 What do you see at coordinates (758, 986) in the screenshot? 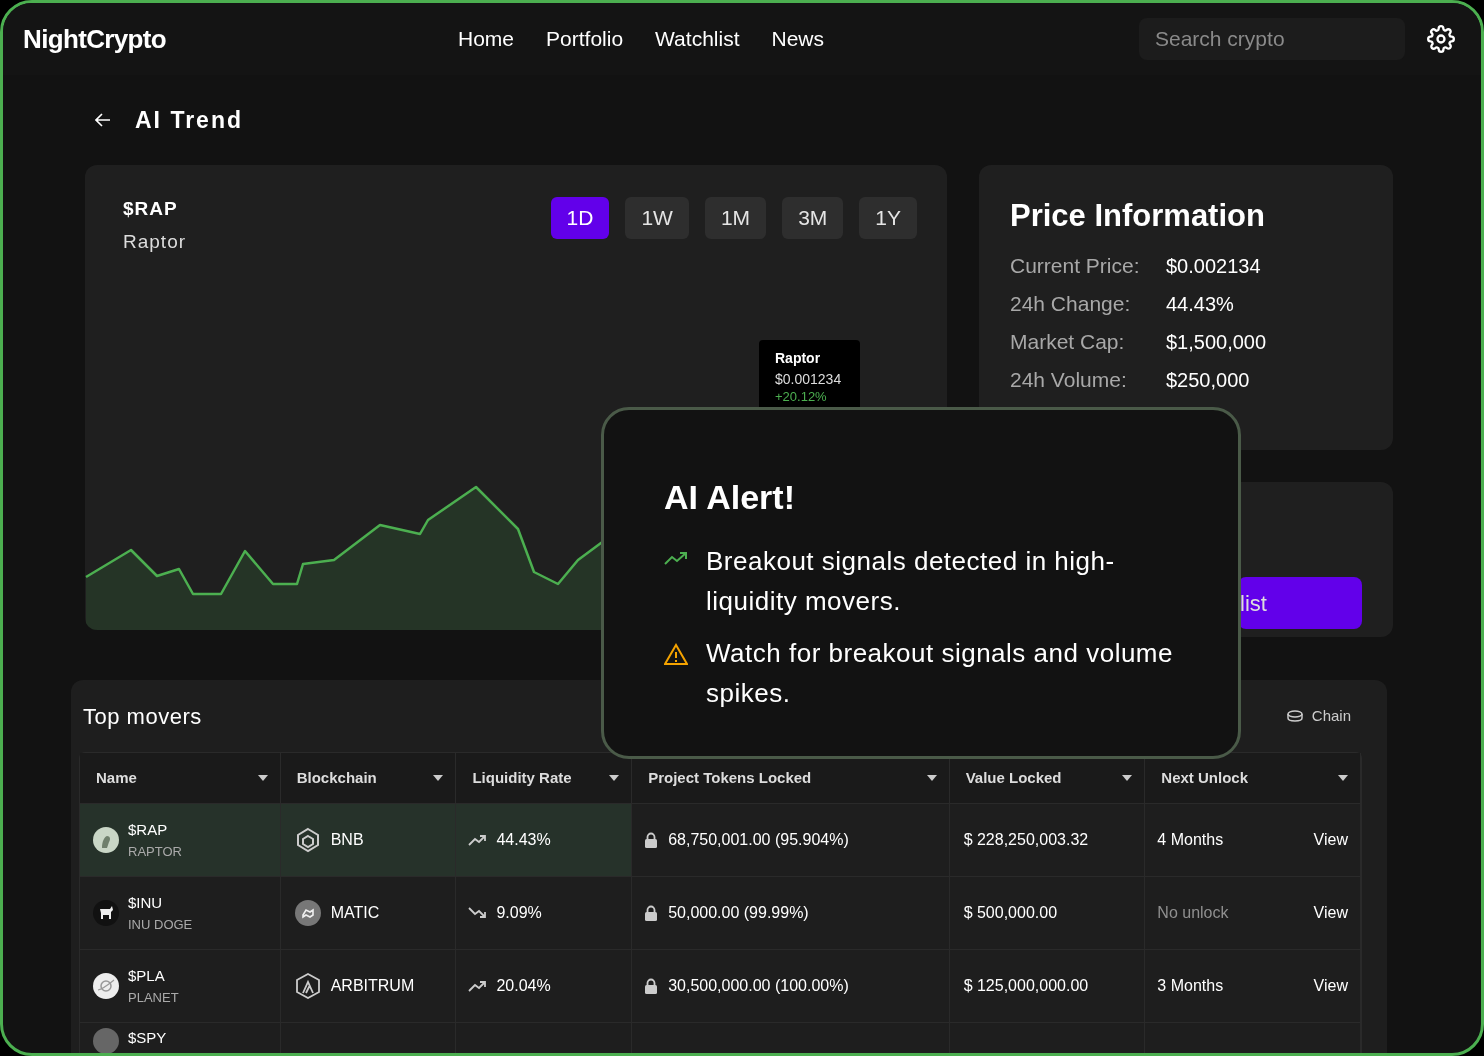
I see `tokens-locked: 30,500,000.00 (100.00%)` at bounding box center [758, 986].